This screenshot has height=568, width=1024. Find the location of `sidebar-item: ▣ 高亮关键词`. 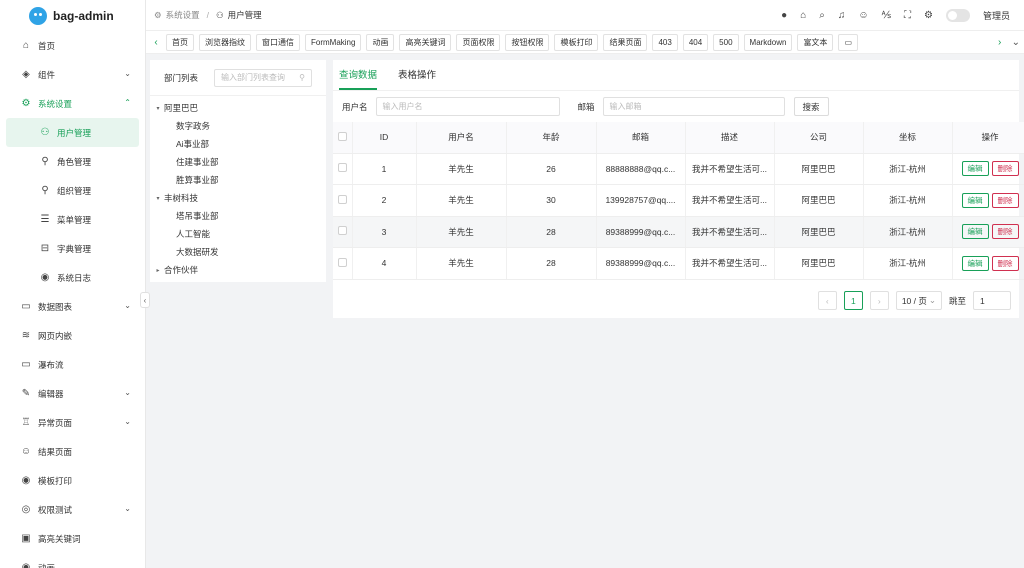

sidebar-item: ▣ 高亮关键词 is located at coordinates (72, 538).